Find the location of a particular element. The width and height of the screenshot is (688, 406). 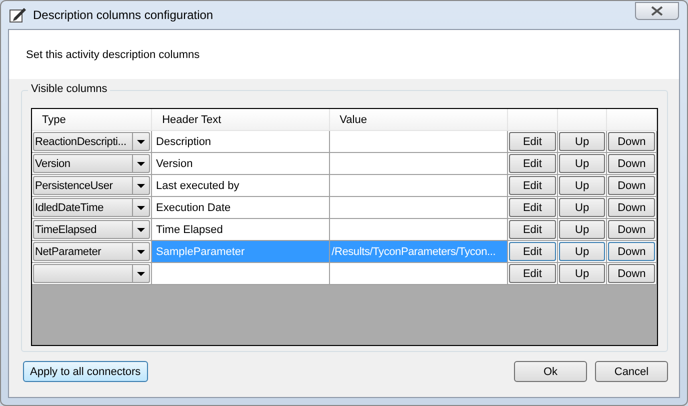

table-cell: Version is located at coordinates (241, 164).